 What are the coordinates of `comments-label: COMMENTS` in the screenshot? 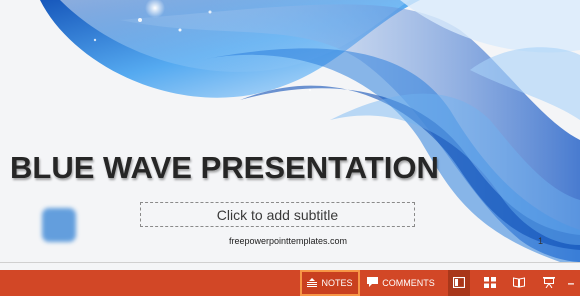 It's located at (408, 283).